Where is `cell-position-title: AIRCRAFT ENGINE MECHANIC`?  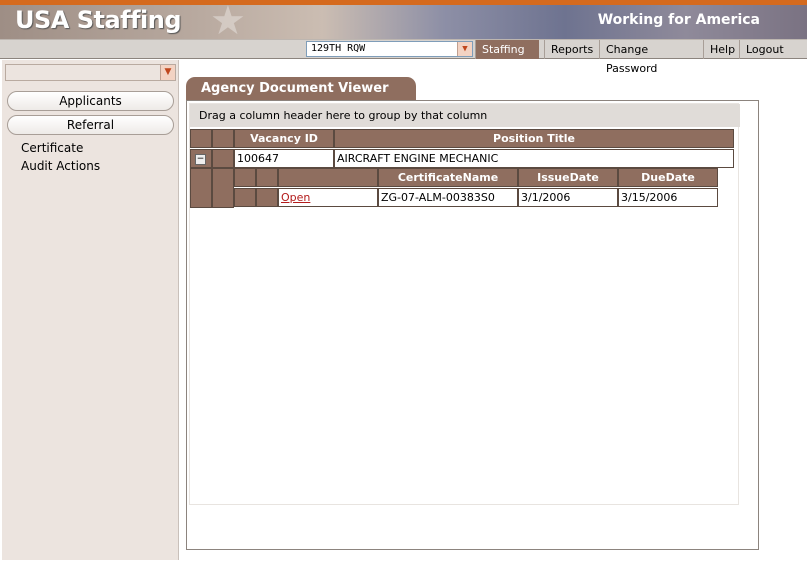
cell-position-title: AIRCRAFT ENGINE MECHANIC is located at coordinates (534, 158).